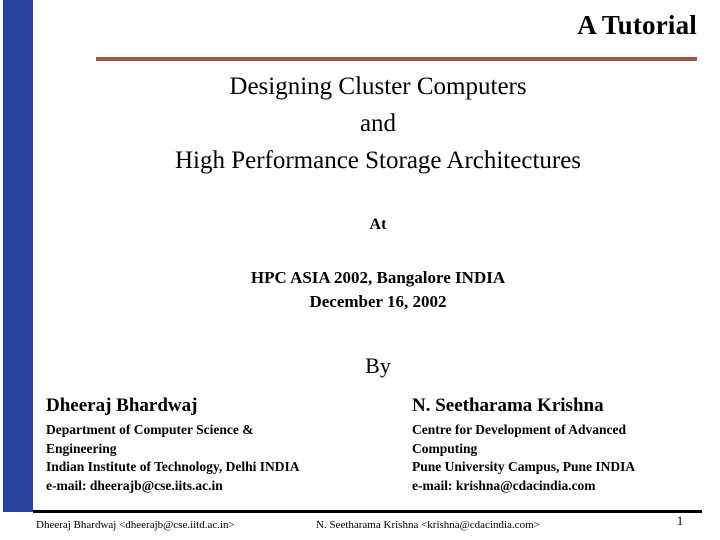 This screenshot has height=540, width=720. What do you see at coordinates (445, 448) in the screenshot?
I see `author-affiliation-line-2: Computing` at bounding box center [445, 448].